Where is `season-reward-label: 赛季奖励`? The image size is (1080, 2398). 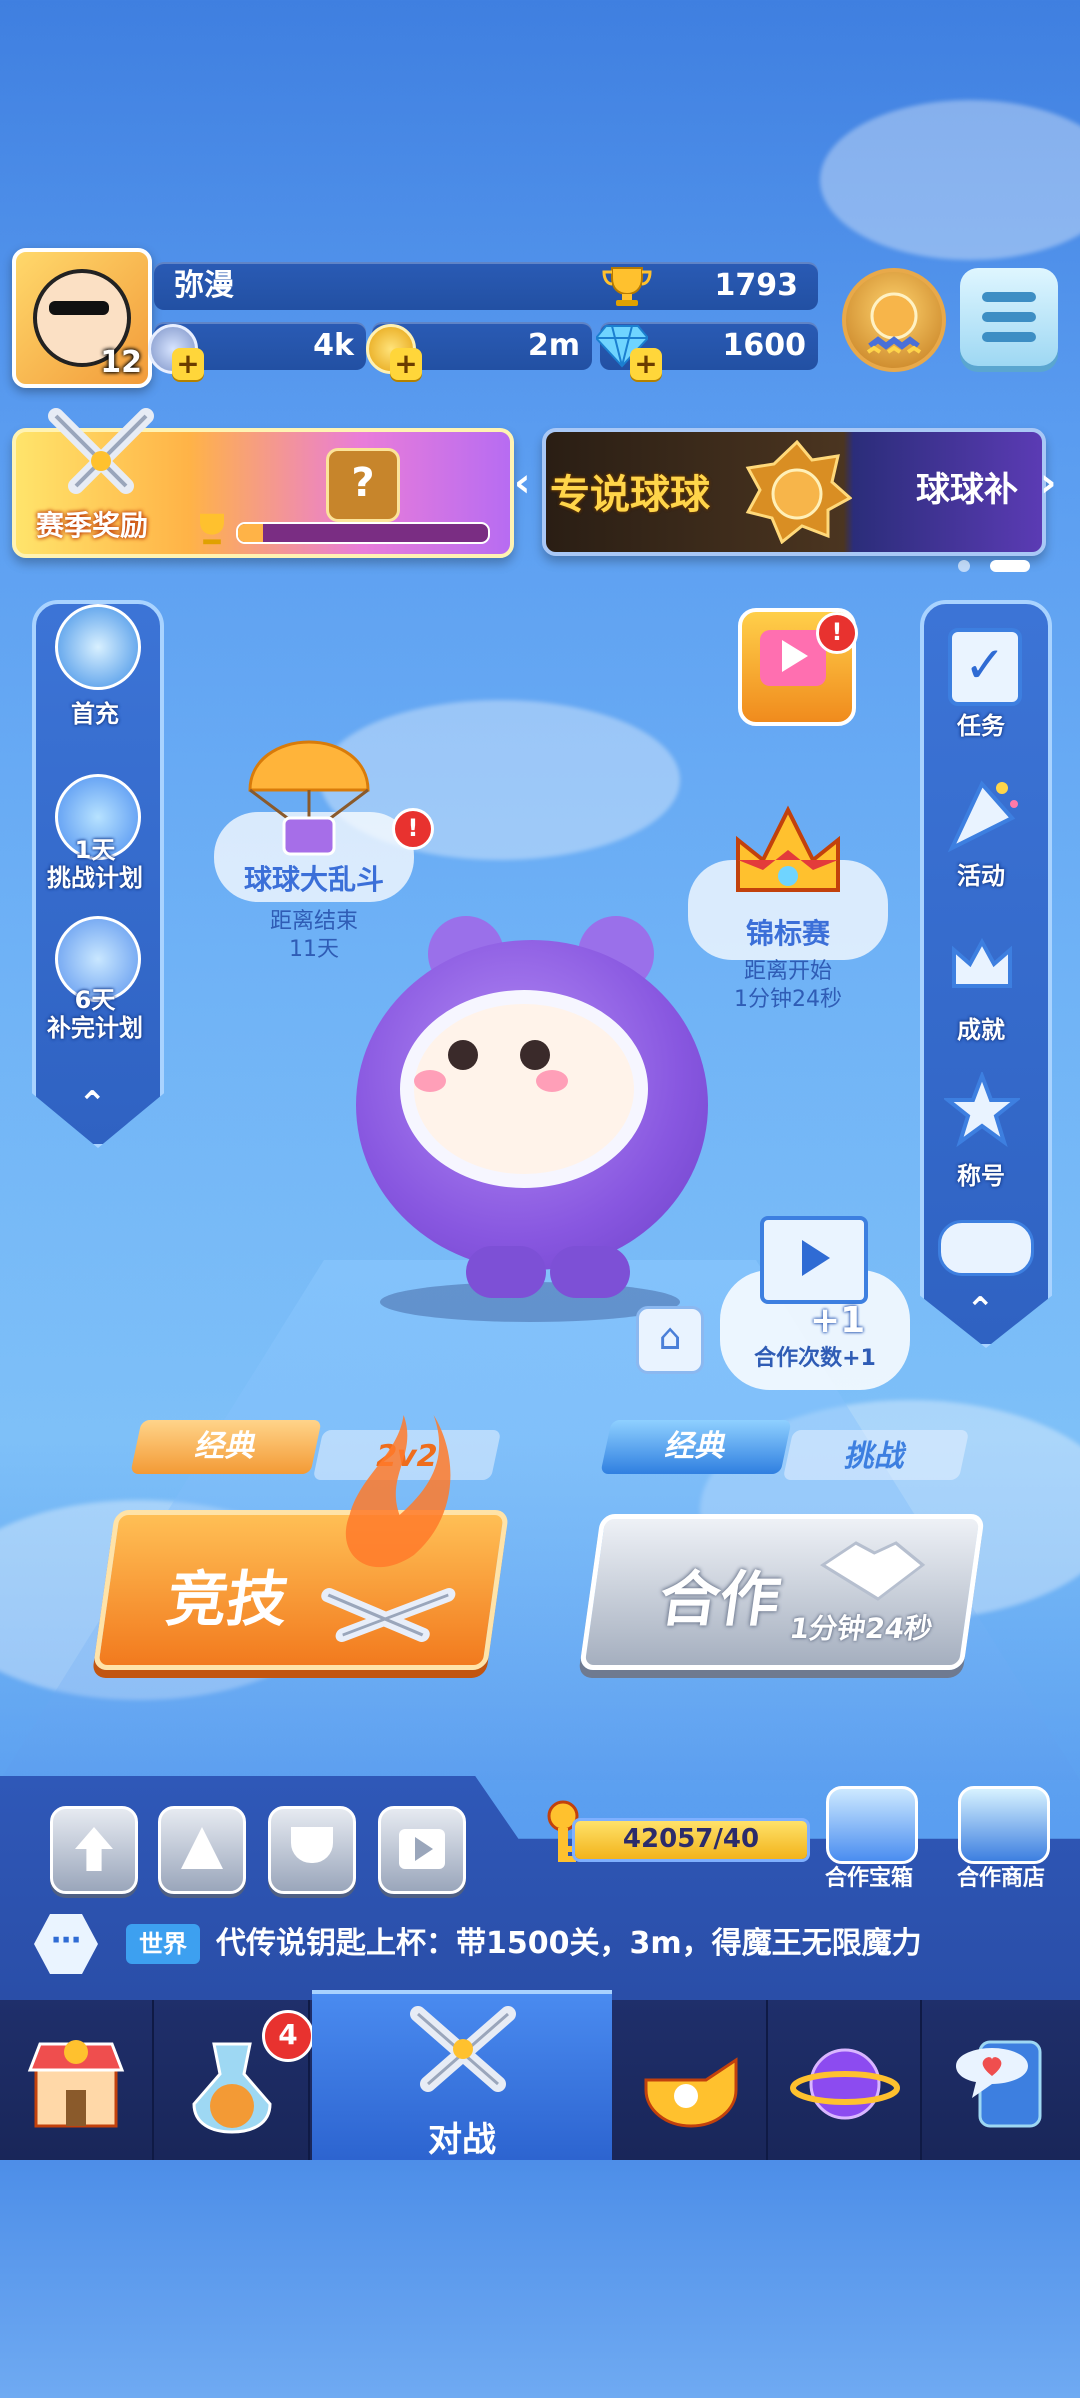
season-reward-label: 赛季奖励 is located at coordinates (92, 525).